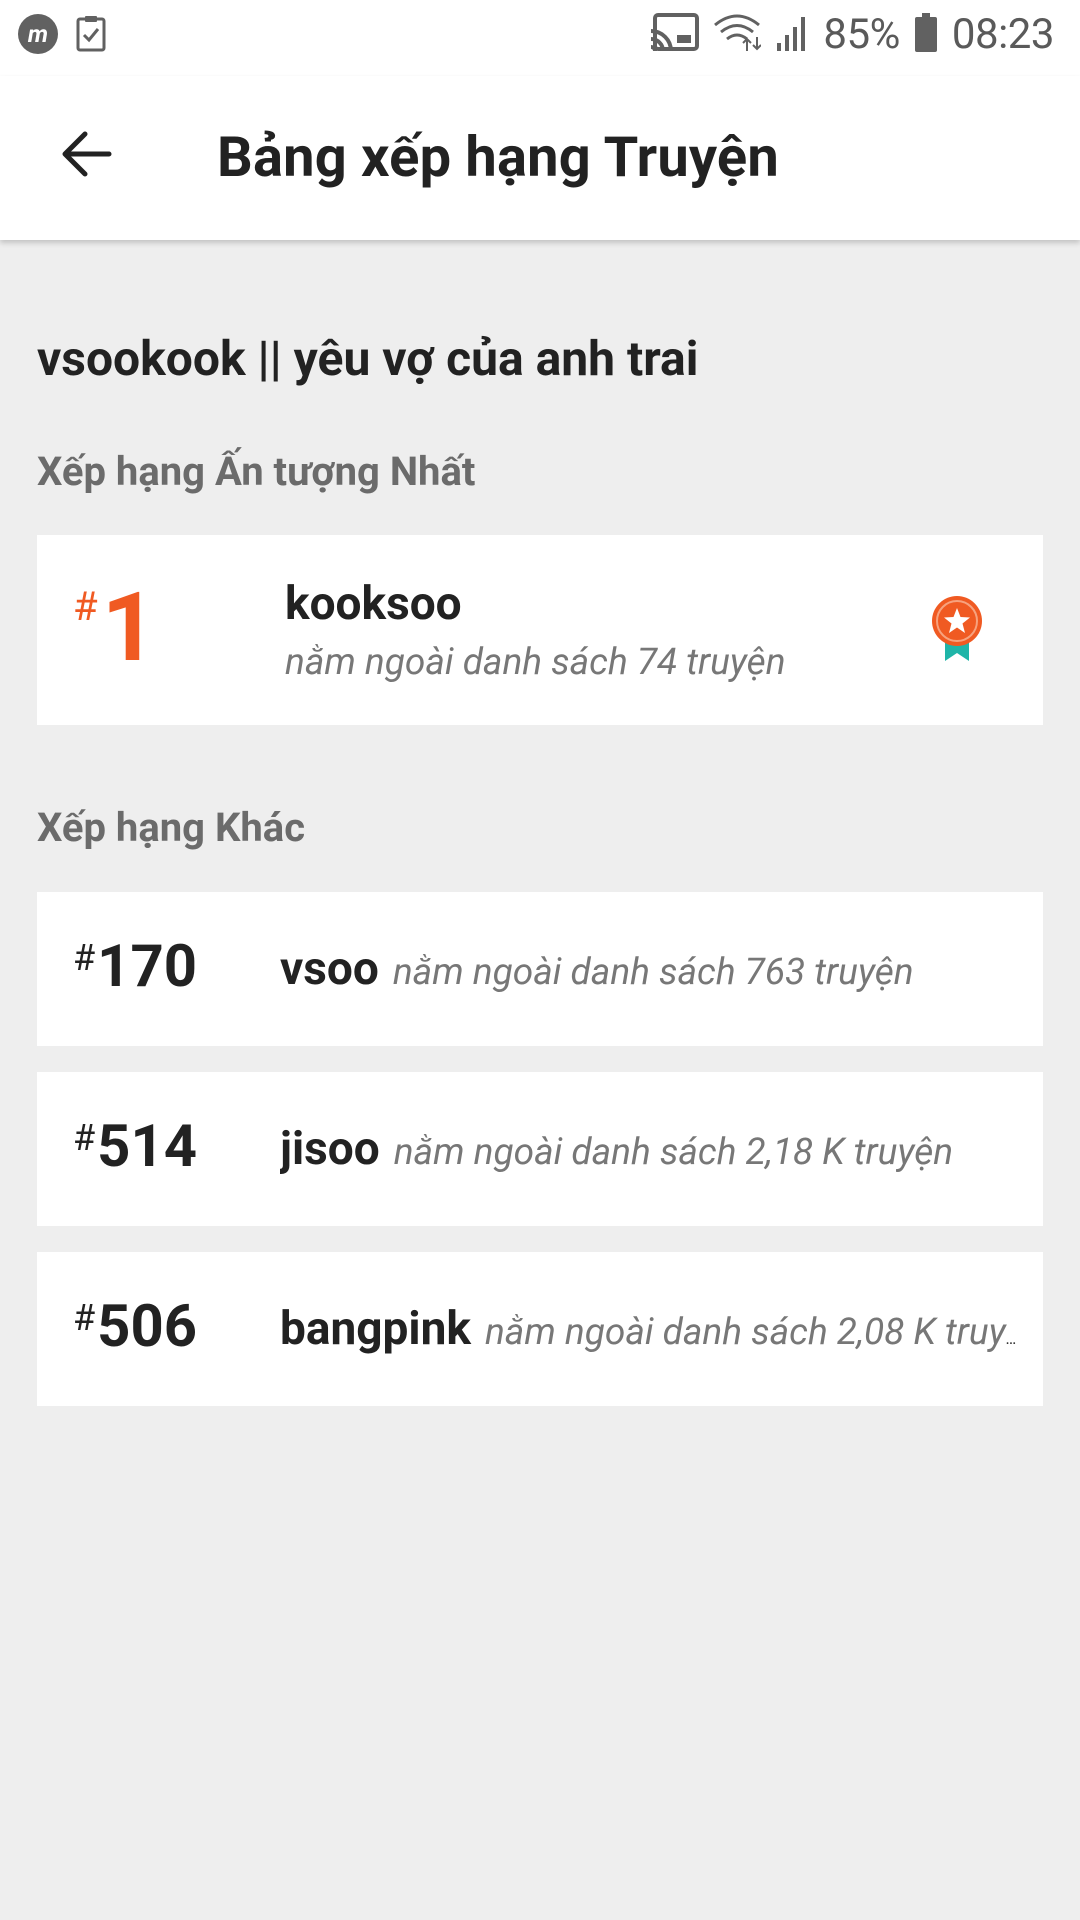 The image size is (1080, 1920). I want to click on ranking-tag: kooksoo, so click(373, 604).